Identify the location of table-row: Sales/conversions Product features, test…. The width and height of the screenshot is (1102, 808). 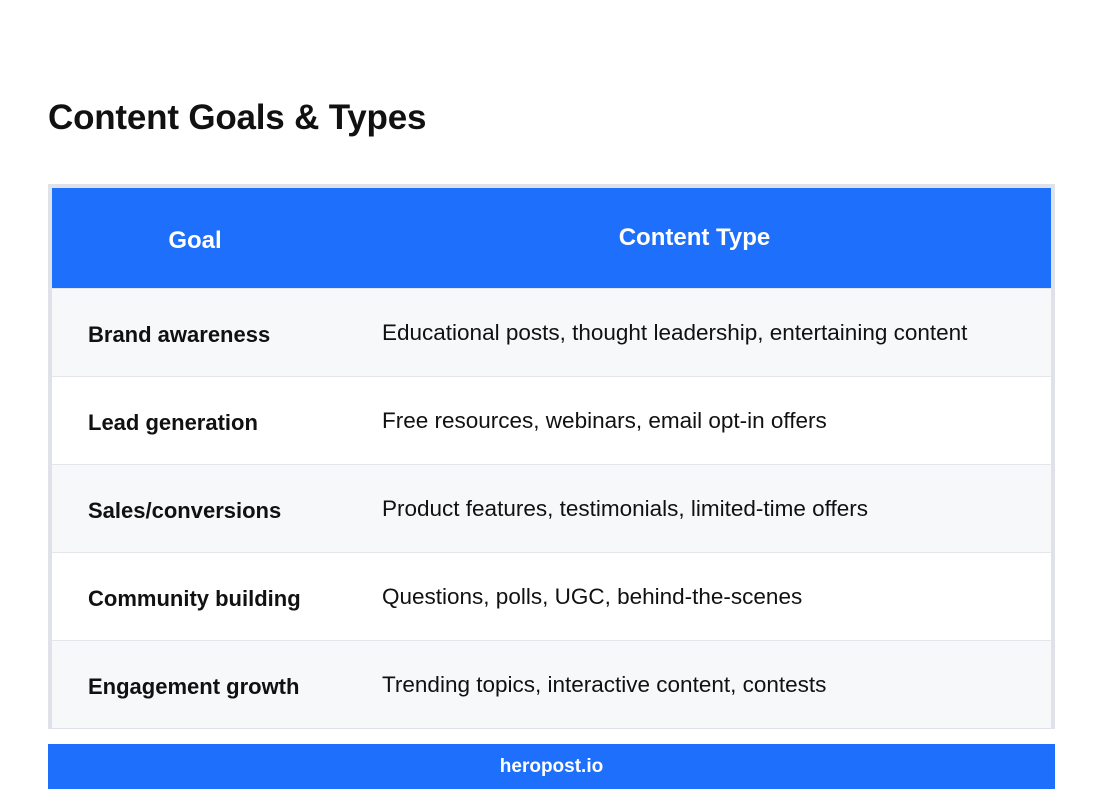
(551, 508).